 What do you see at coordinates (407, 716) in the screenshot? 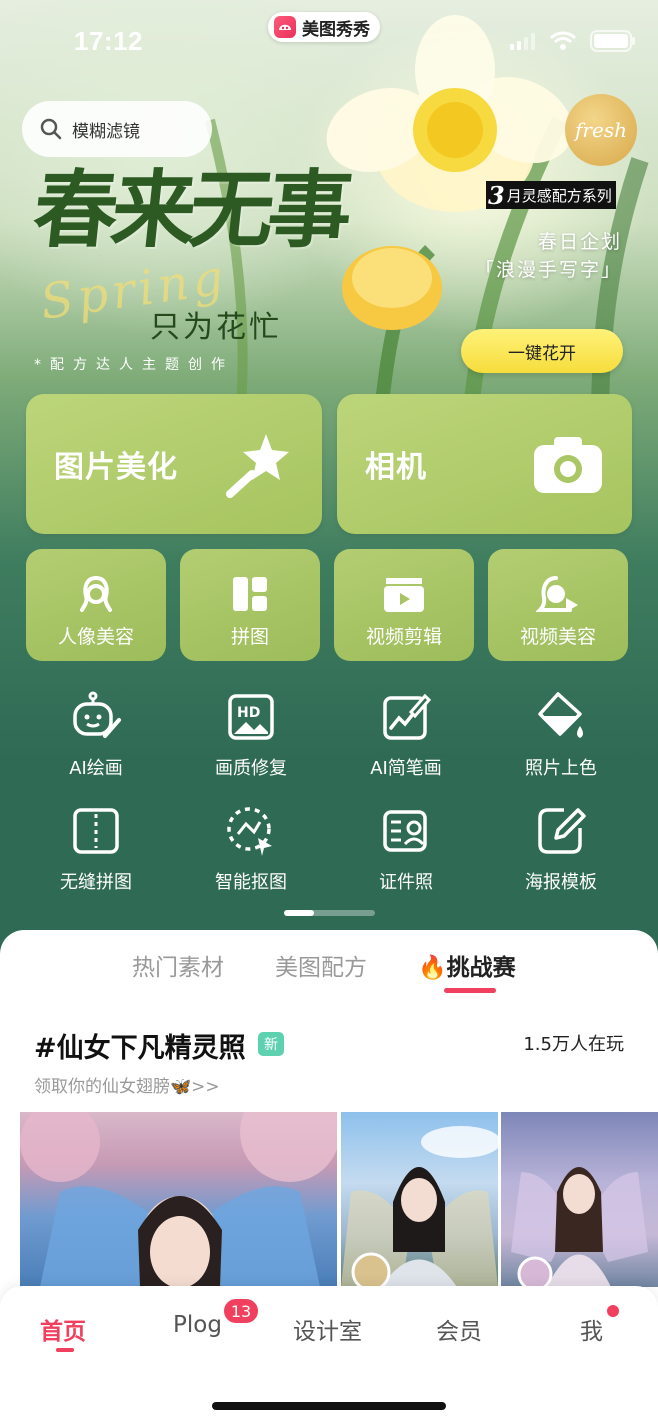
I see `sketch-icon` at bounding box center [407, 716].